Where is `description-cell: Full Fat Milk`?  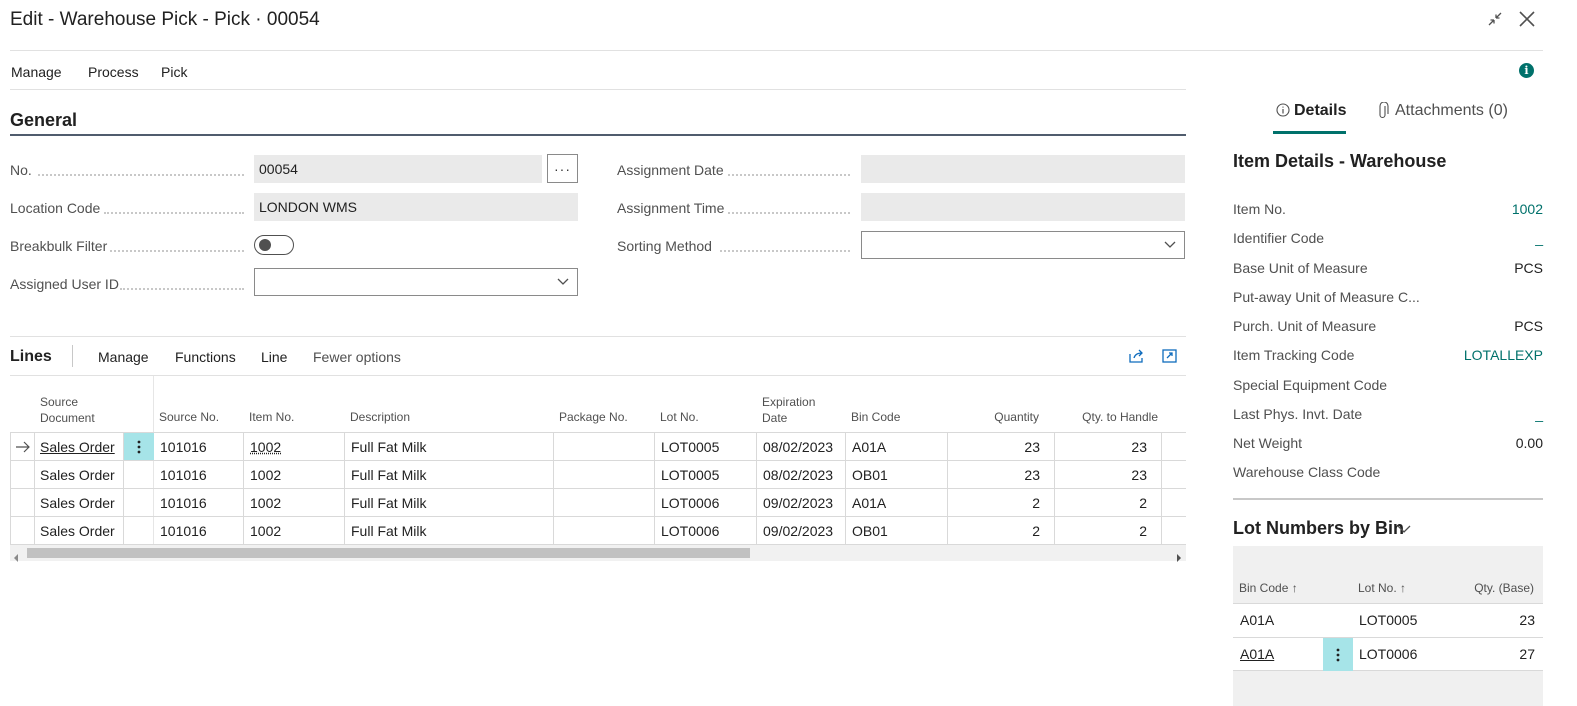
description-cell: Full Fat Milk is located at coordinates (389, 503).